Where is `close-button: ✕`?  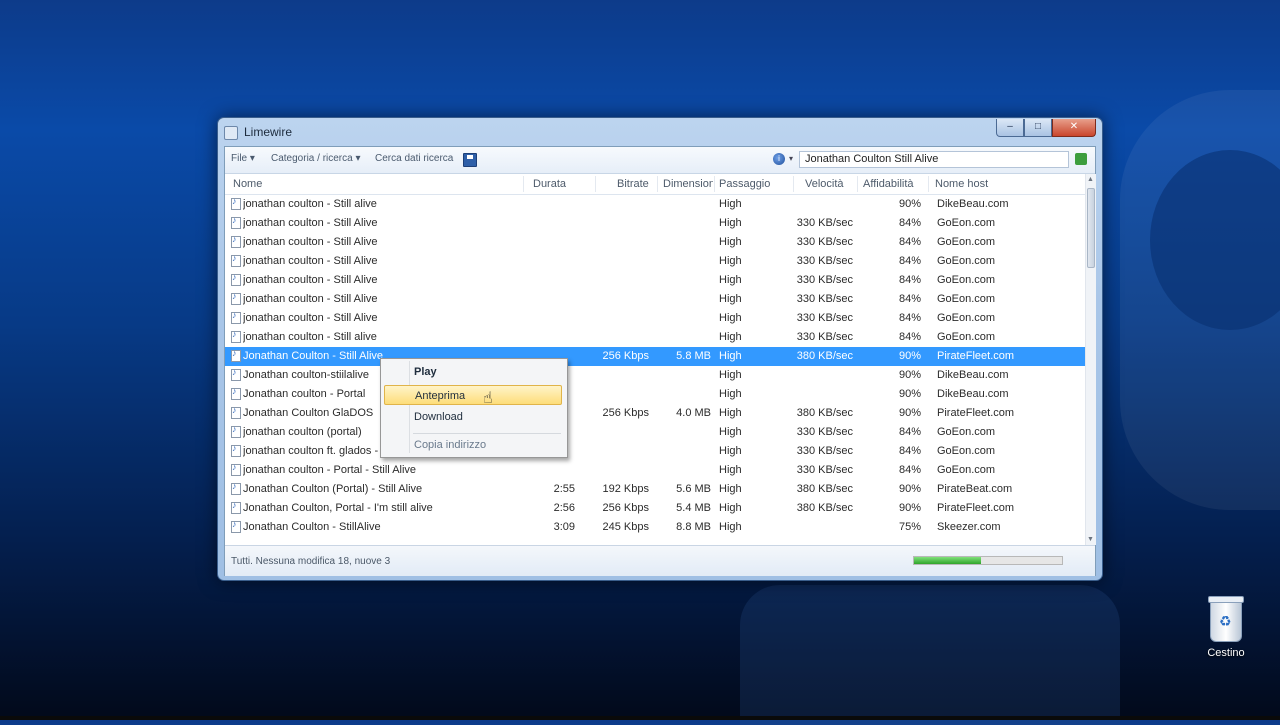 close-button: ✕ is located at coordinates (1074, 128).